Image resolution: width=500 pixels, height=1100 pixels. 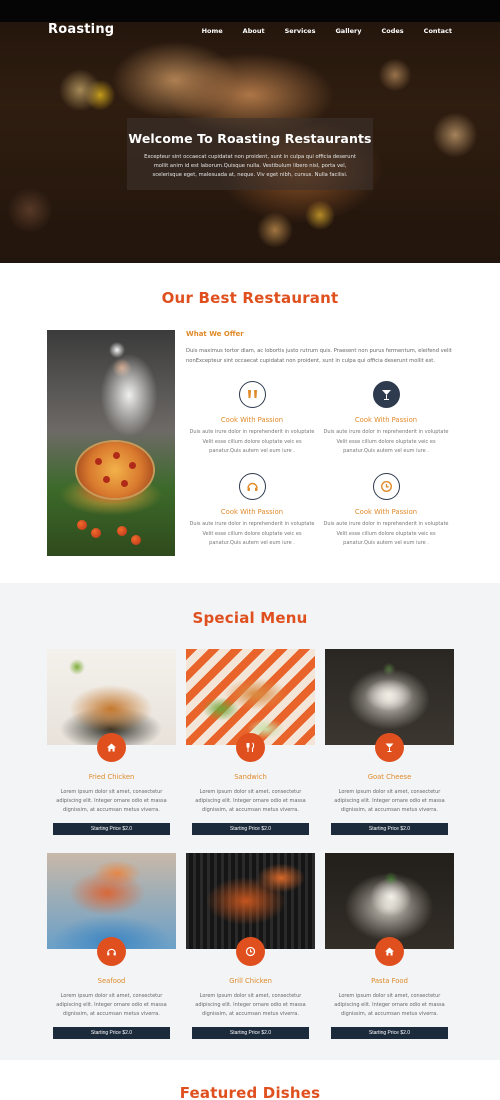 I want to click on goat-cheese-photo, so click(x=389, y=697).